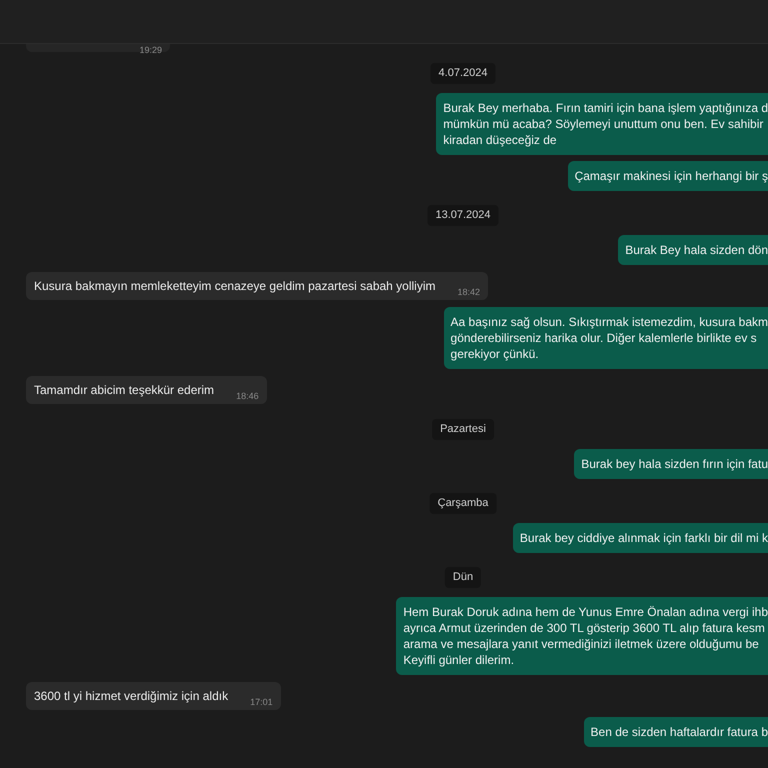 The image size is (768, 768). What do you see at coordinates (671, 464) in the screenshot?
I see `outgoing-message: Burak bey hala sizden fırın için fatu` at bounding box center [671, 464].